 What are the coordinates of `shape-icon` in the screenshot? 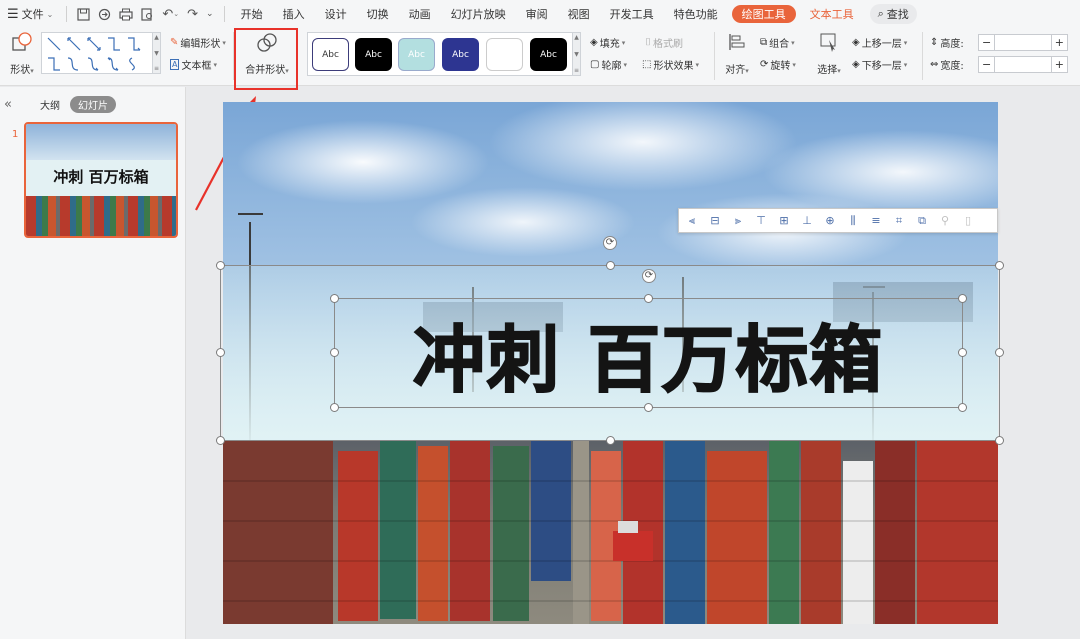 It's located at (22, 41).